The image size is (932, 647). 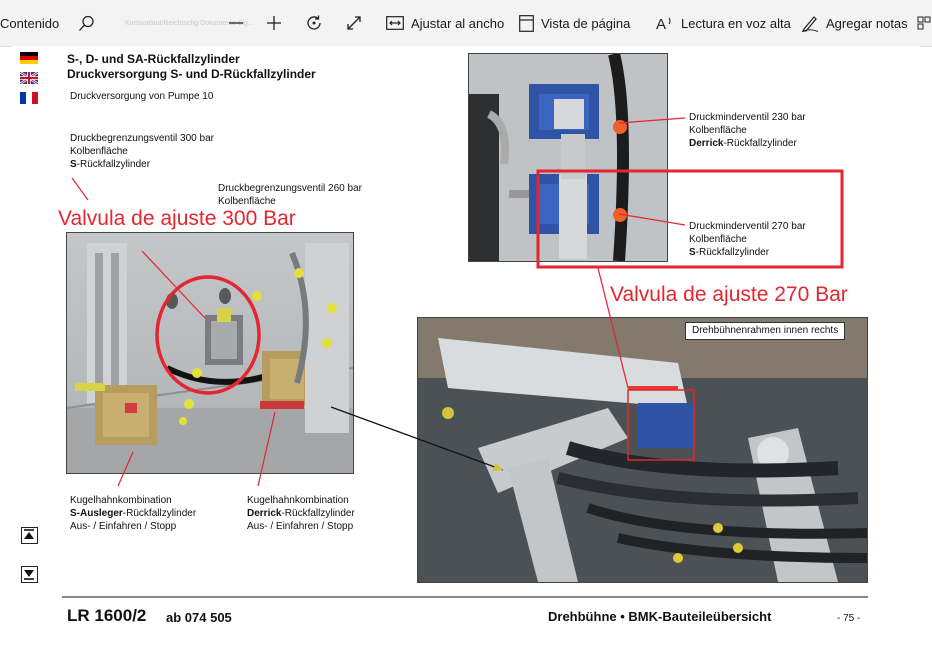 What do you see at coordinates (660, 616) in the screenshot?
I see `footer-section: Drehbühne • BMK-Bauteileübersicht` at bounding box center [660, 616].